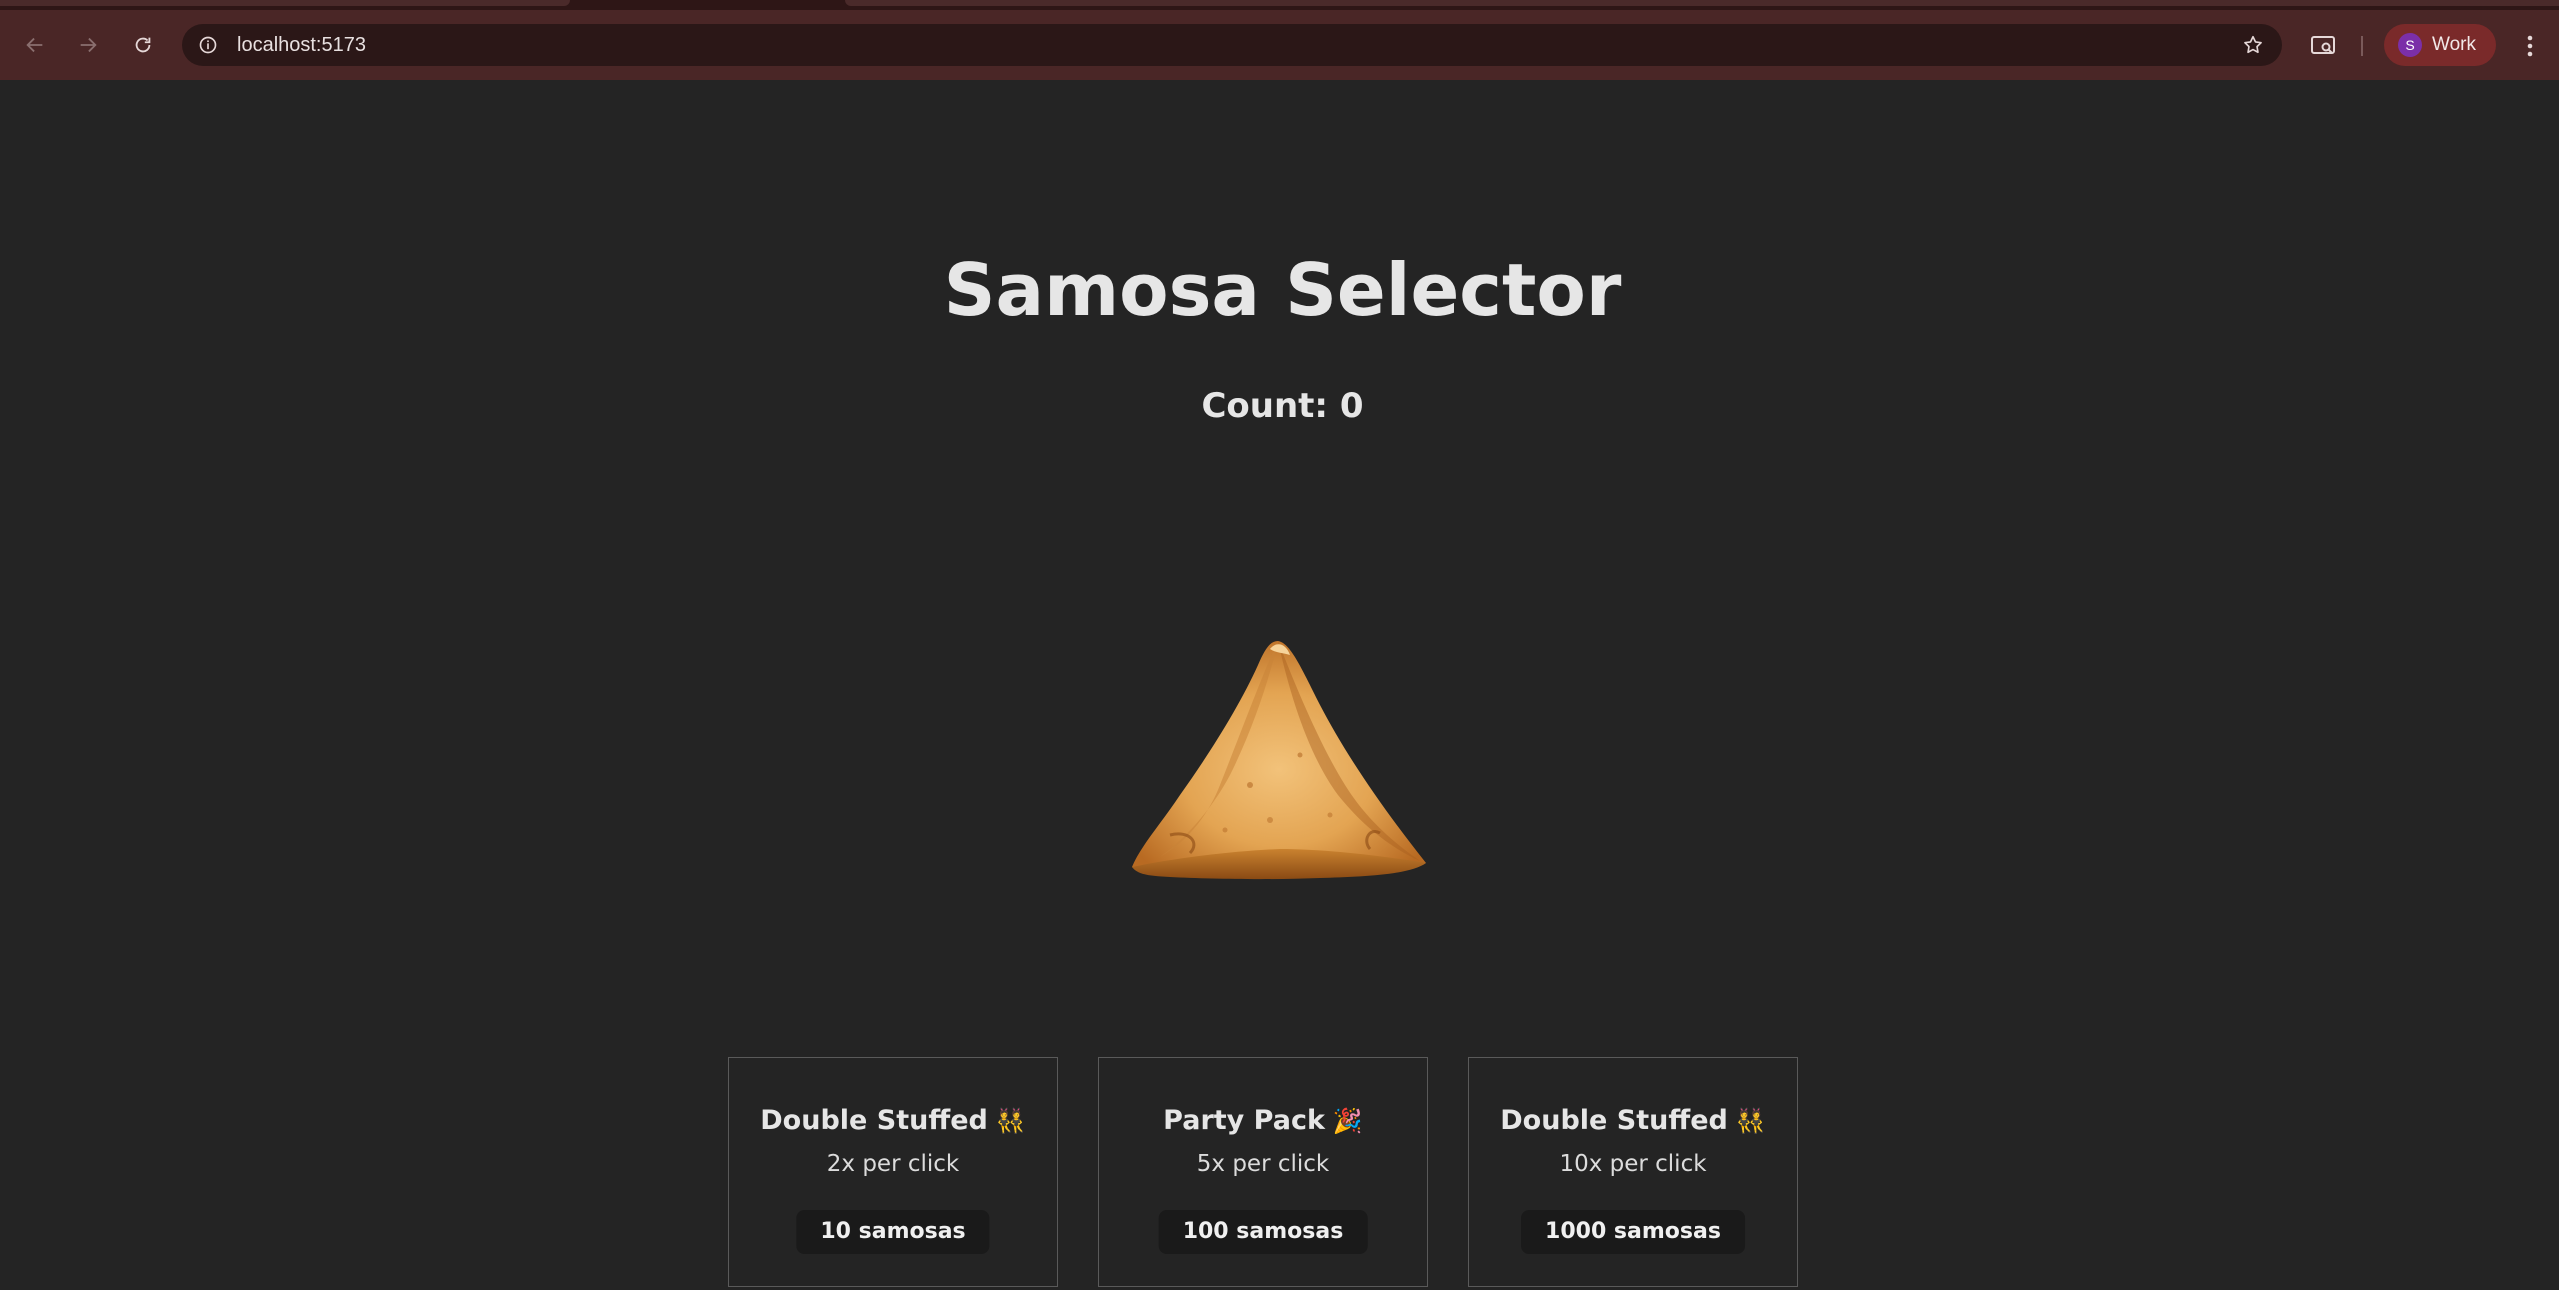 The image size is (2559, 1290). I want to click on profile-label: Work, so click(2454, 44).